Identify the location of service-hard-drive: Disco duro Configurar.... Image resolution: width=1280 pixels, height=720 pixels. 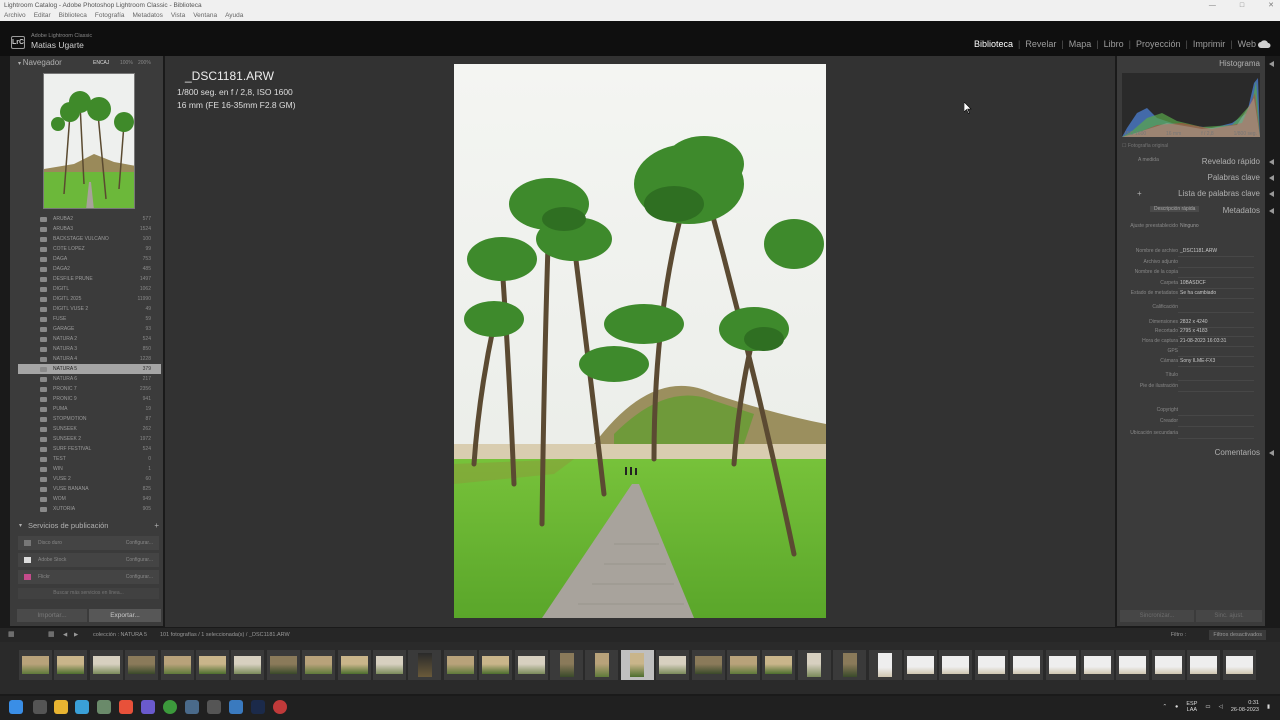
(88, 543).